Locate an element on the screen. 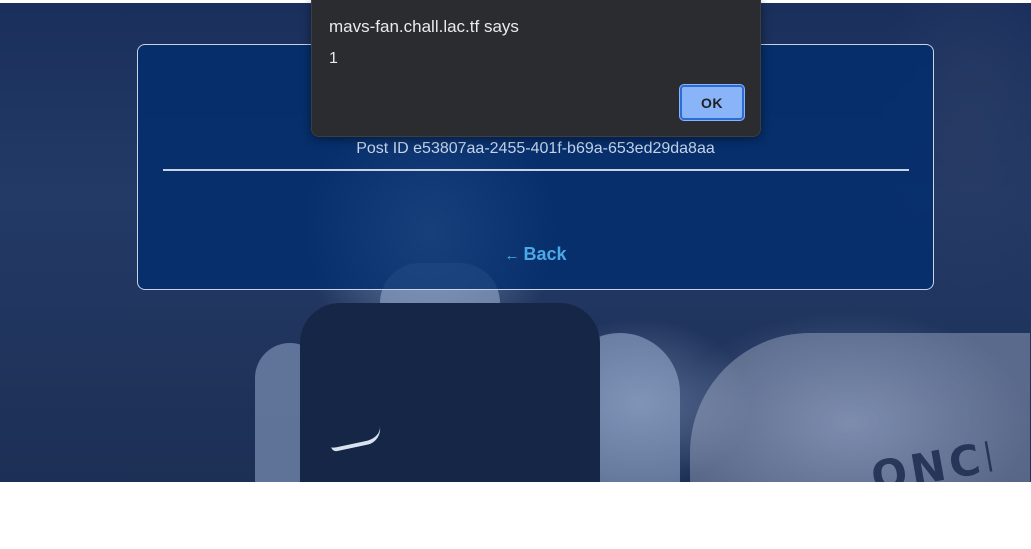 The height and width of the screenshot is (549, 1031). alert-dialog: mavs-fan.chall.lac.tf says 1 OK is located at coordinates (536, 68).